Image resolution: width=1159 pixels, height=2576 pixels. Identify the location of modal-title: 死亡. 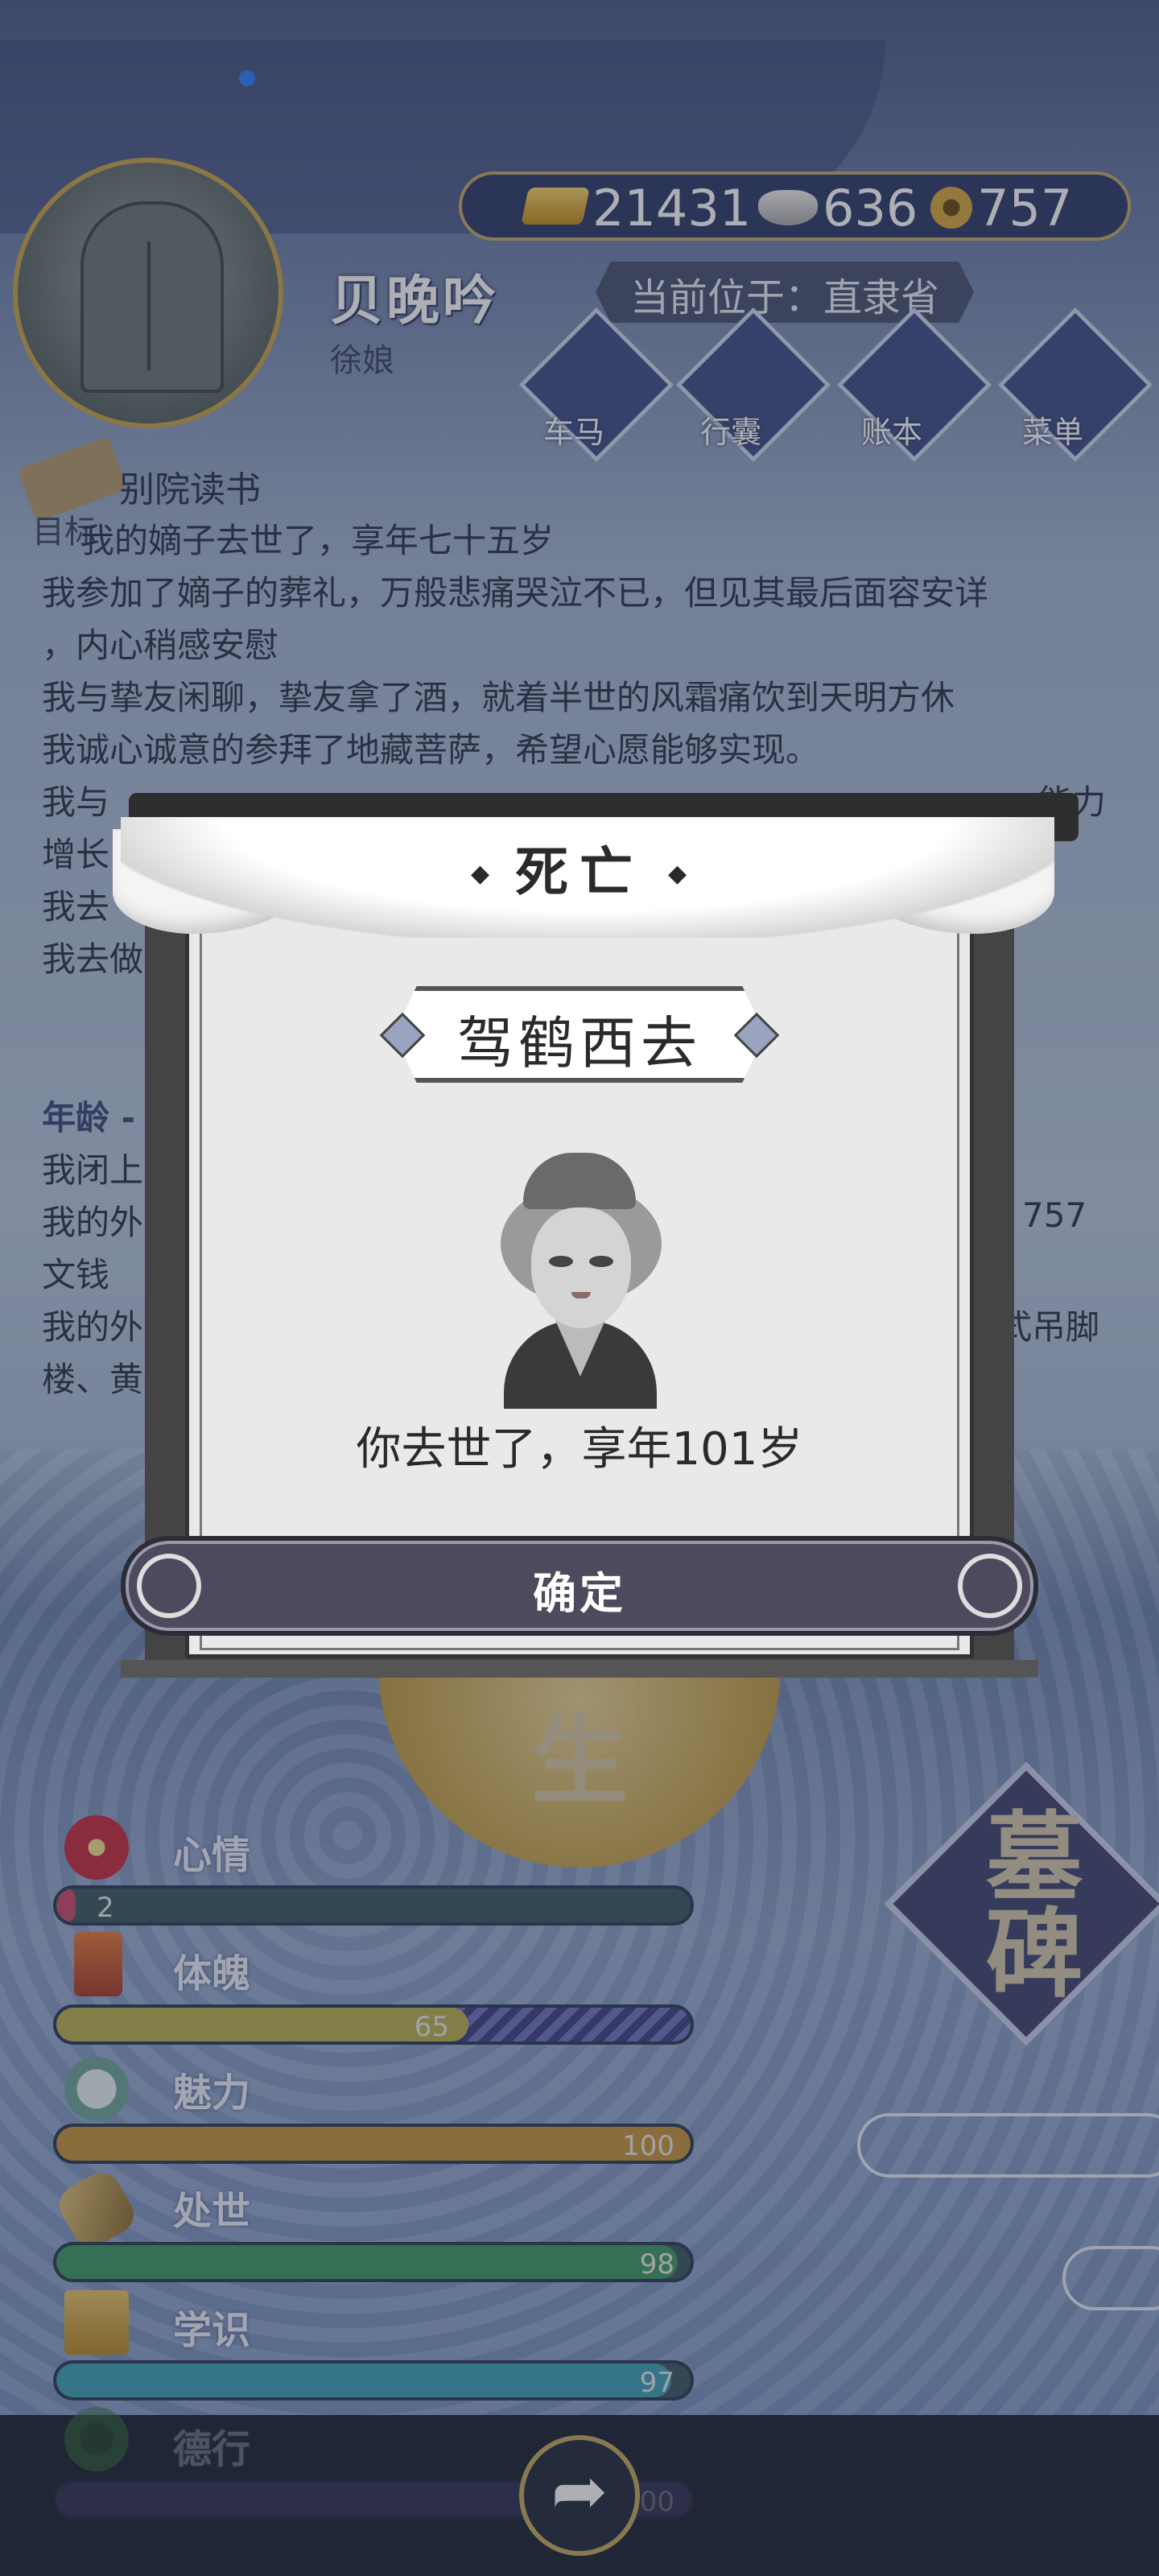
(579, 872).